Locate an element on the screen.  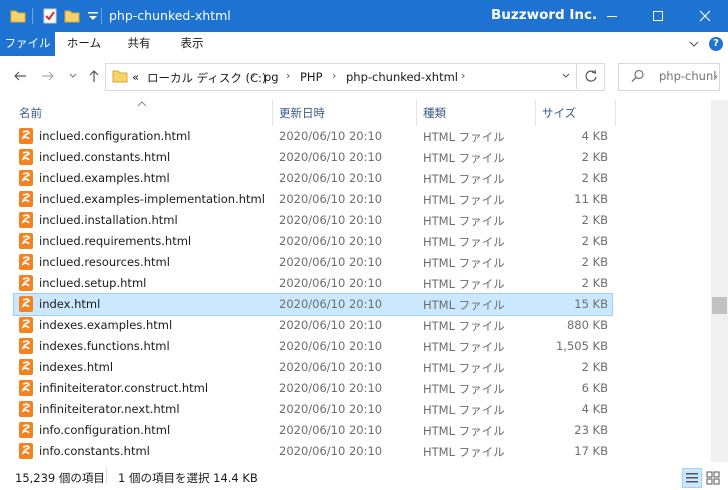
maximize-button is located at coordinates (658, 16).